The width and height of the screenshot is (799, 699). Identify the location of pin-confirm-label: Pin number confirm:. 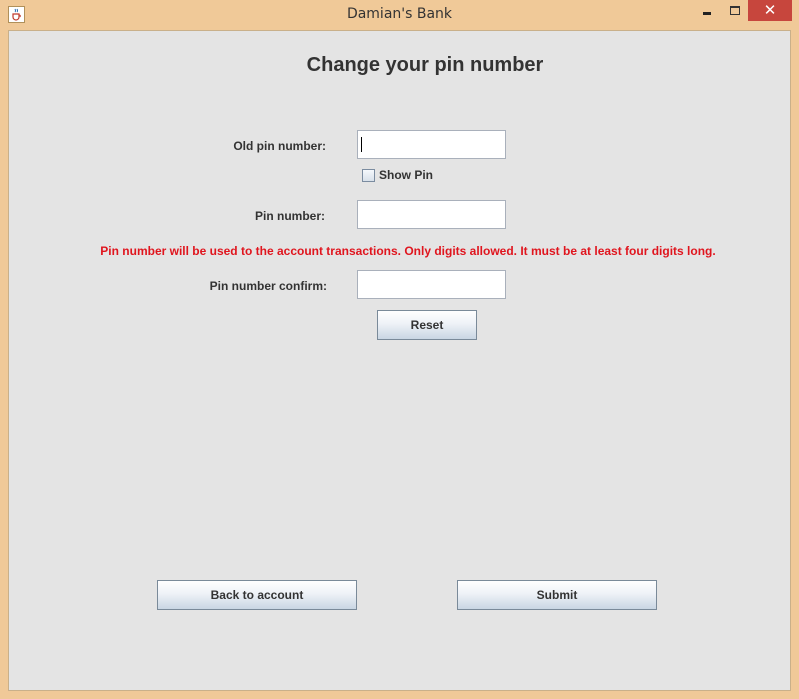
(268, 286).